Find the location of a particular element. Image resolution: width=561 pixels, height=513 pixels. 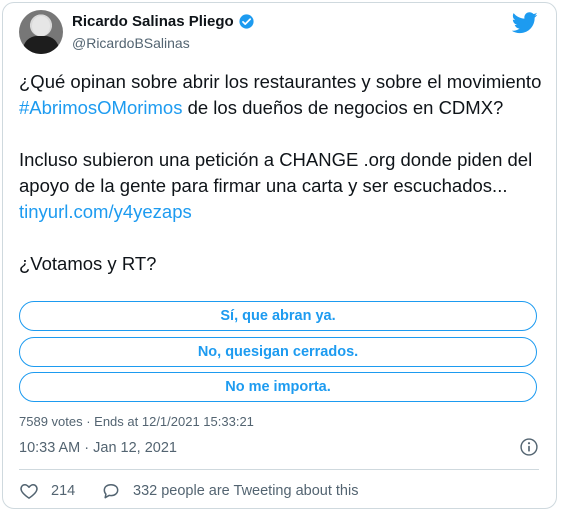

like-count: 214 is located at coordinates (63, 491).